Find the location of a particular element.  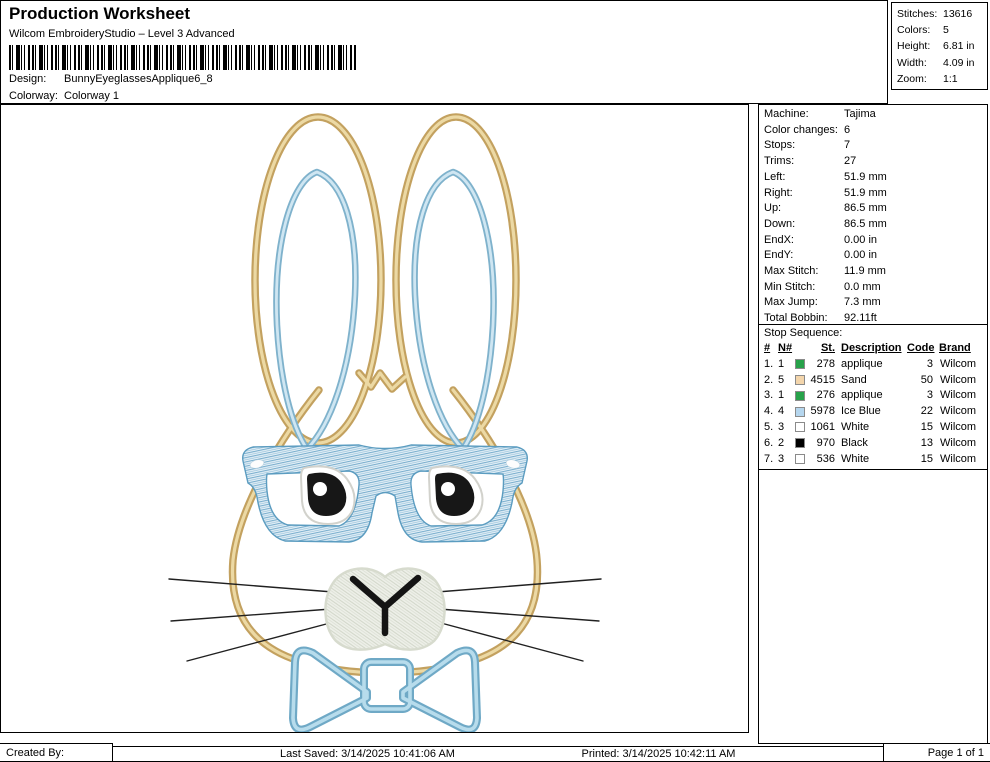

machine-info-row: Right: 51.9 mm is located at coordinates (825, 192).